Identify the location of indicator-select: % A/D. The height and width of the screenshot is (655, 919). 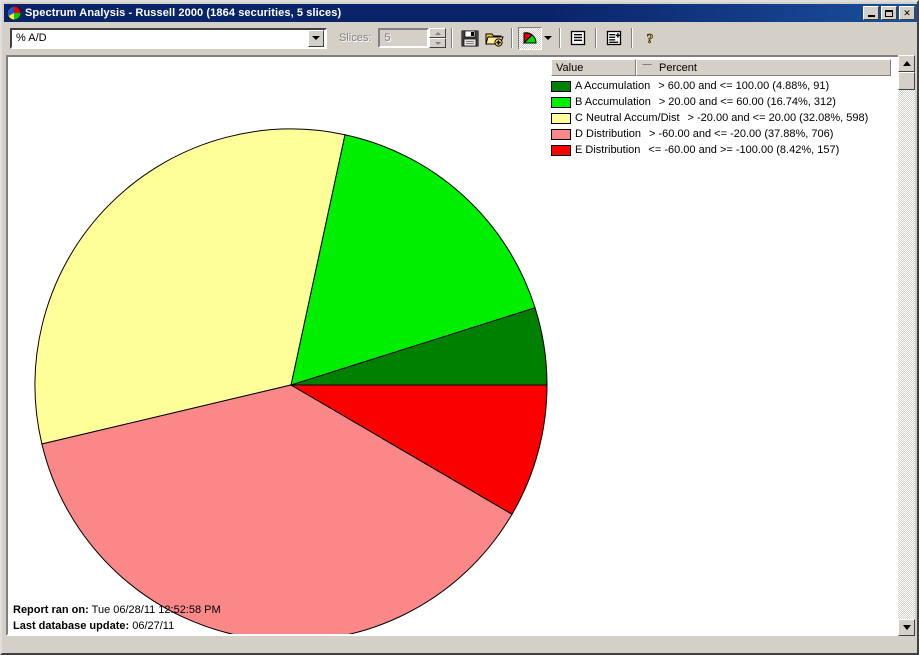
(168, 38).